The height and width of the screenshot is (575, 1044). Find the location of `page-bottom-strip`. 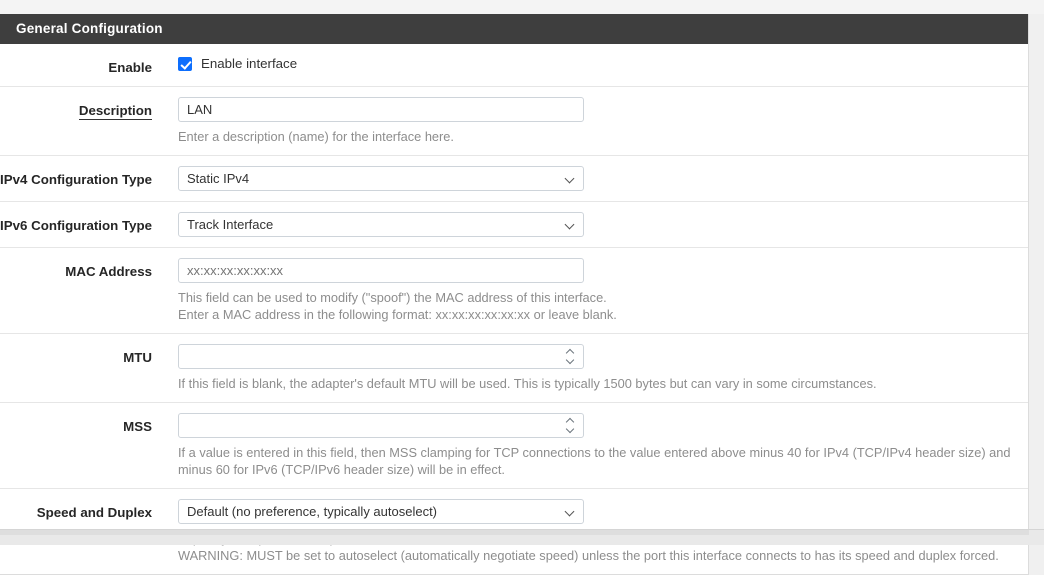

page-bottom-strip is located at coordinates (522, 537).